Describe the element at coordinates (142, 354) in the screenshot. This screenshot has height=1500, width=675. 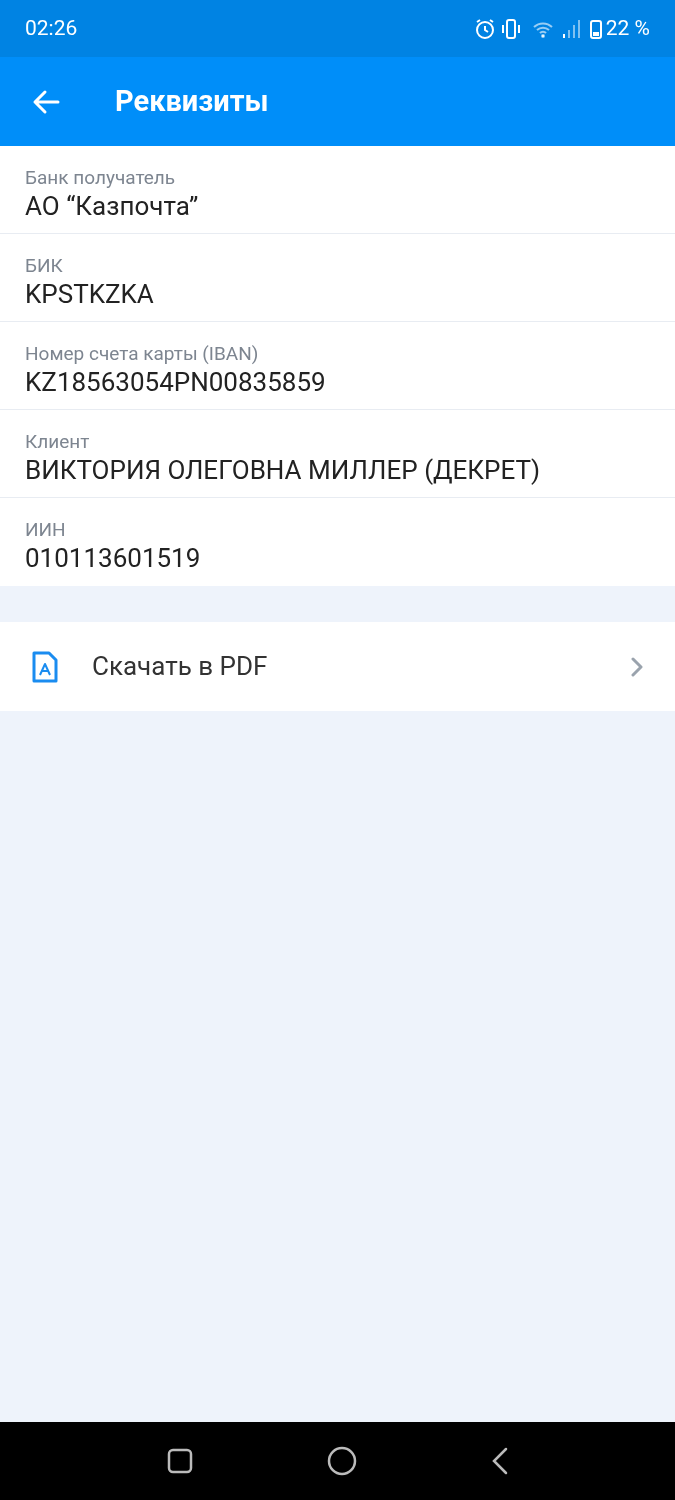
I see `field-label: Номер счета карты (IBAN)` at that location.